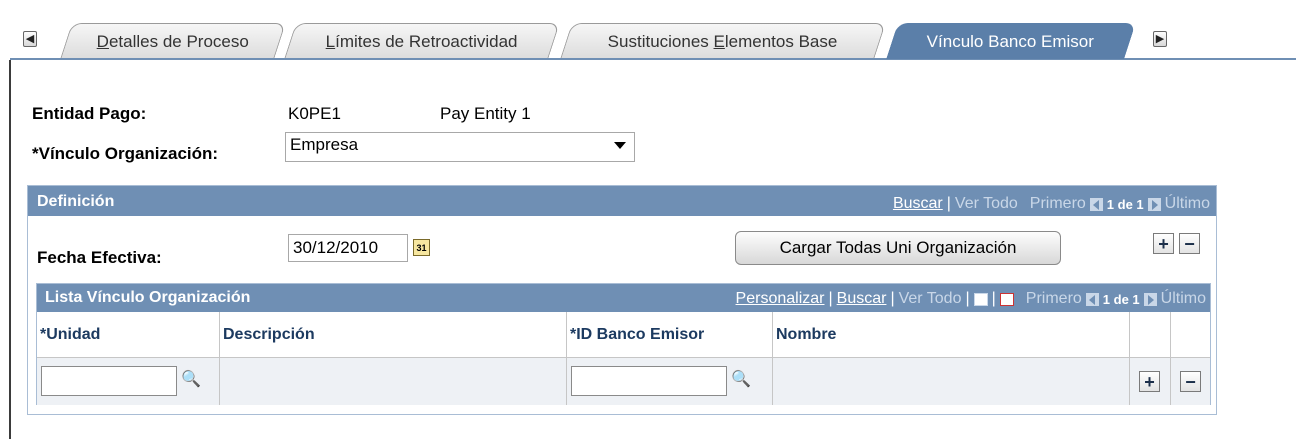 The width and height of the screenshot is (1296, 439). Describe the element at coordinates (421, 247) in the screenshot. I see `calendar-icon: 31` at that location.